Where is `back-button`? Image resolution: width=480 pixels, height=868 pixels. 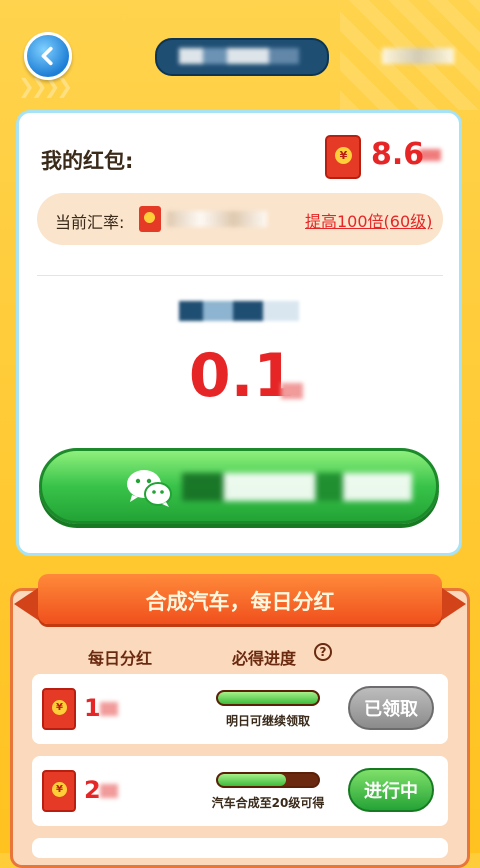 back-button is located at coordinates (48, 56).